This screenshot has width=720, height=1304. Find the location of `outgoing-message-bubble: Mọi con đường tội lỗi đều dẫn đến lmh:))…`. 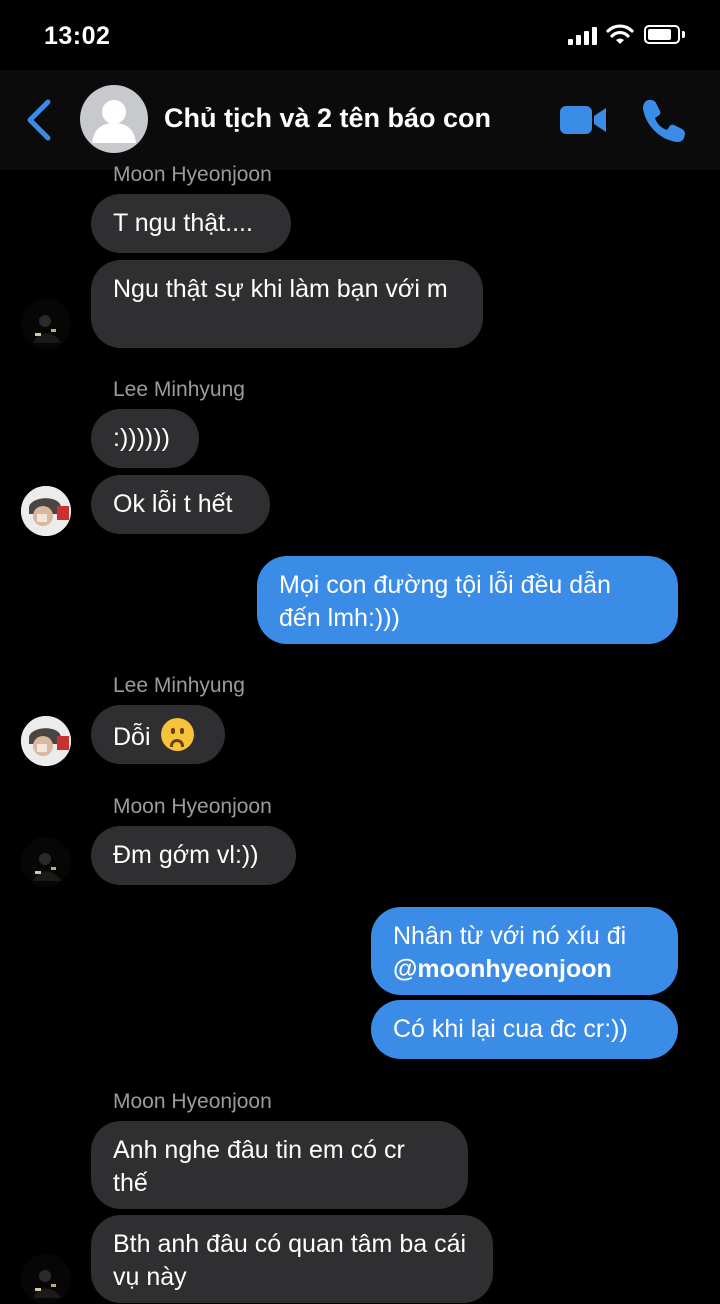

outgoing-message-bubble: Mọi con đường tội lỗi đều dẫn đến lmh:))… is located at coordinates (467, 600).